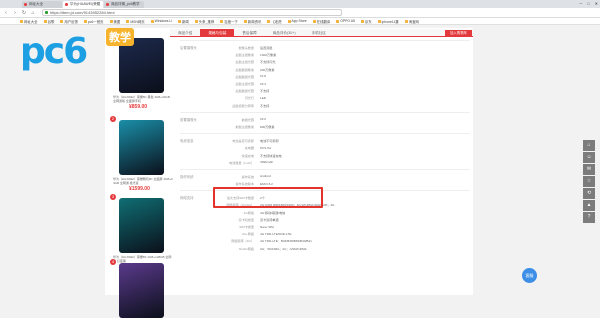  I want to click on spec-key: 闪光灯, so click(249, 98).